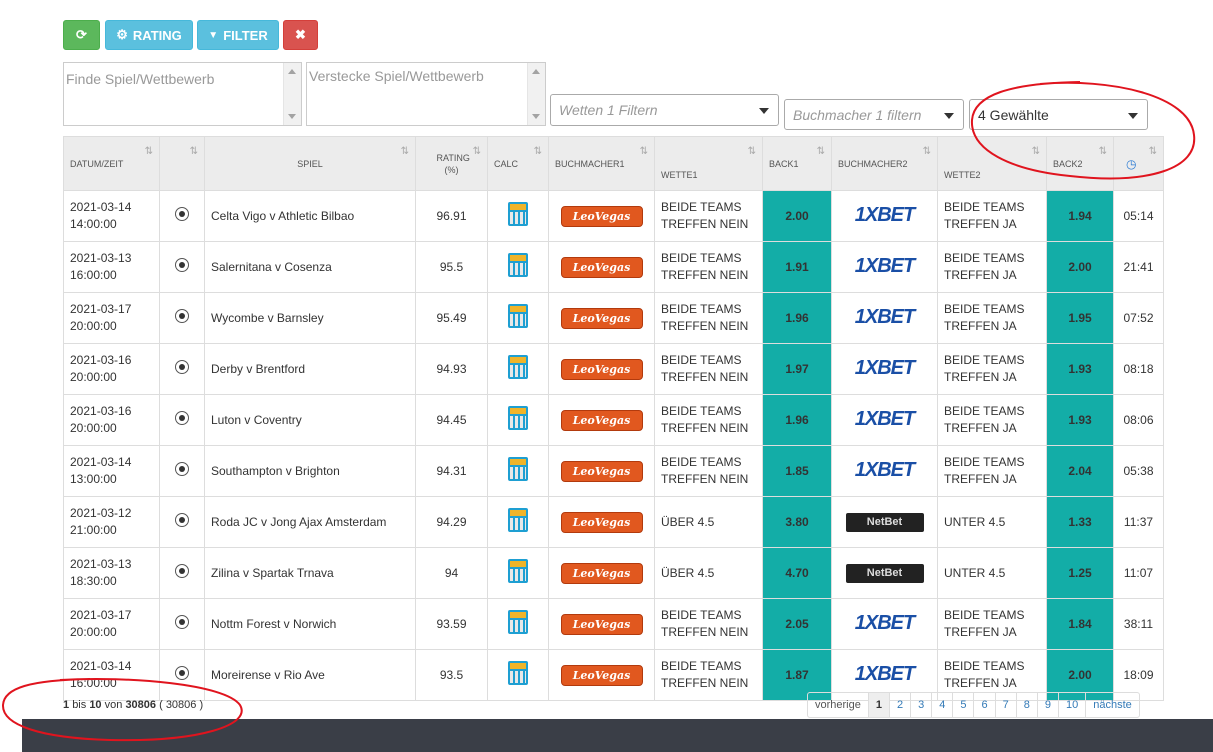  What do you see at coordinates (1071, 705) in the screenshot?
I see `pagination-page: 10` at bounding box center [1071, 705].